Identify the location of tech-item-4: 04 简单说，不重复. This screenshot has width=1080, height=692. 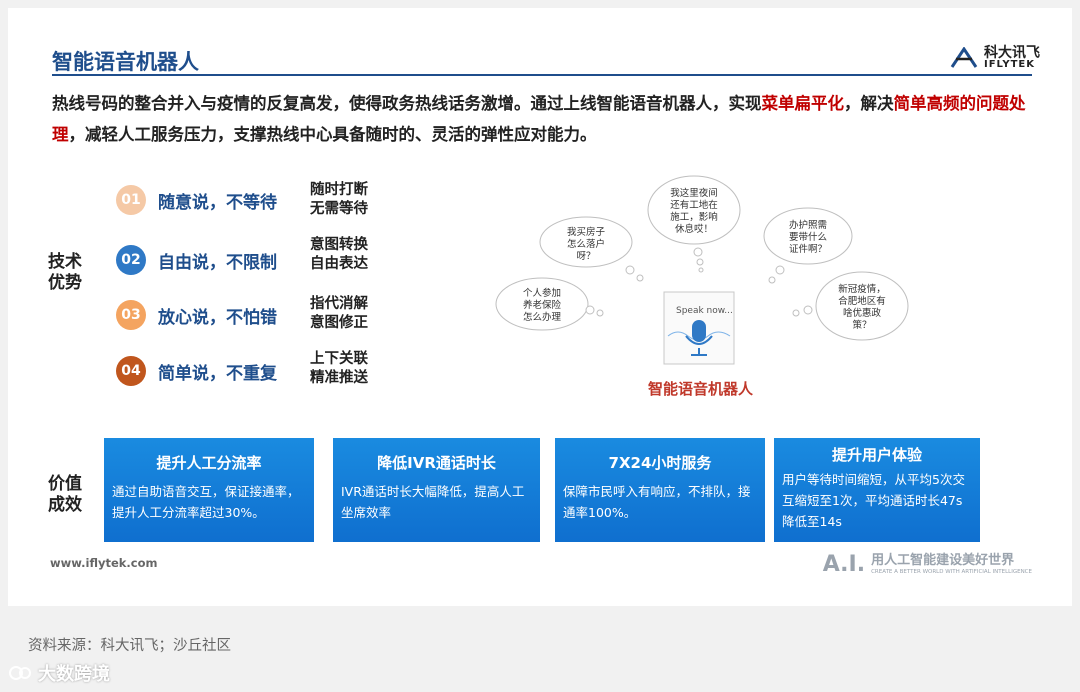
(202, 371).